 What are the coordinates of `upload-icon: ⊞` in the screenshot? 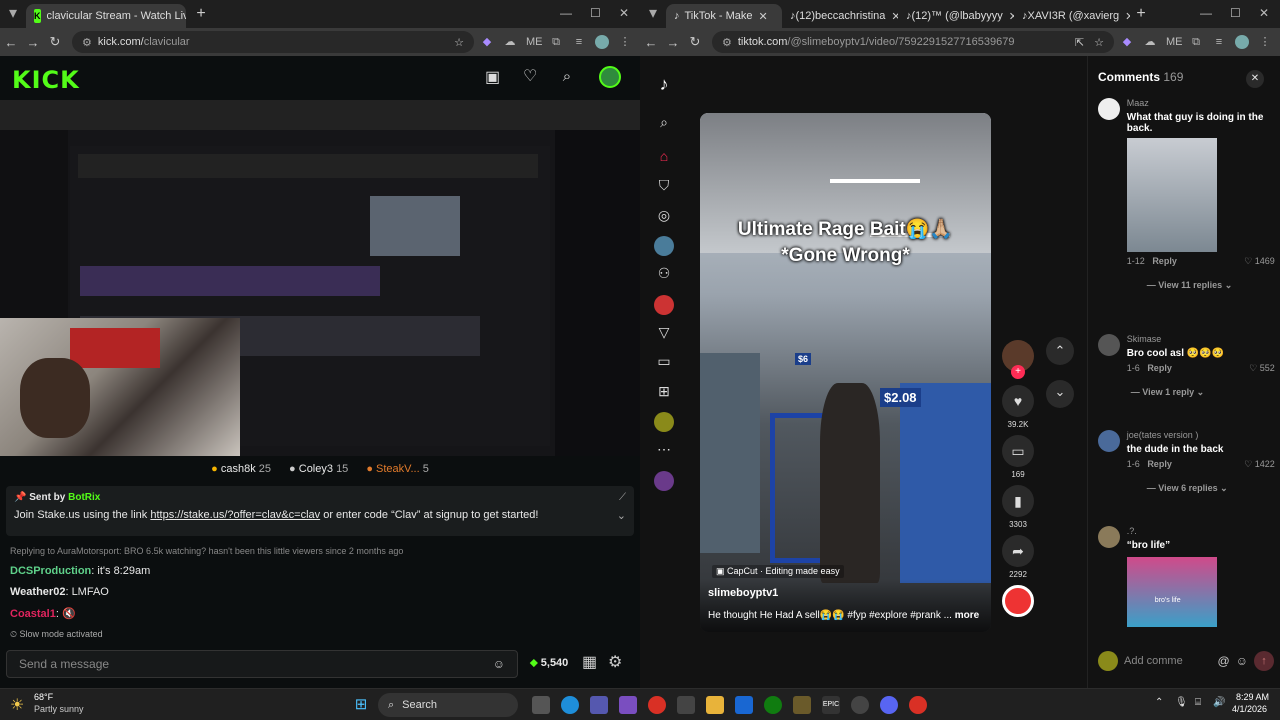 It's located at (664, 393).